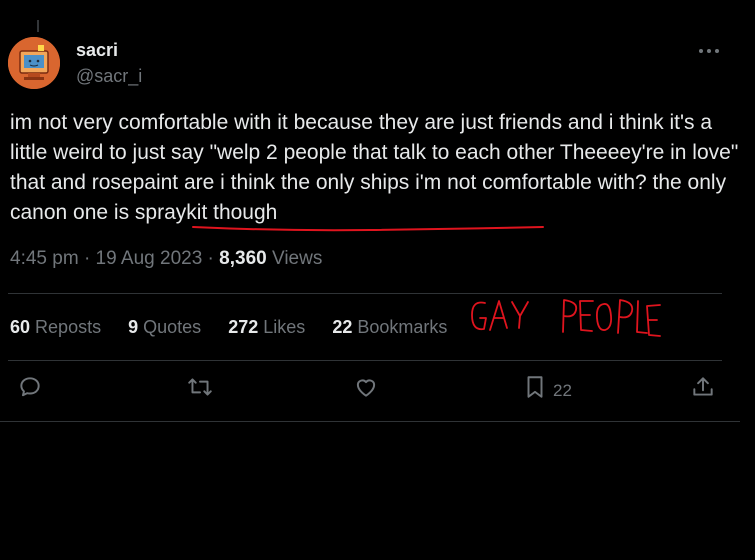  I want to click on reposts-label: Reposts, so click(68, 327).